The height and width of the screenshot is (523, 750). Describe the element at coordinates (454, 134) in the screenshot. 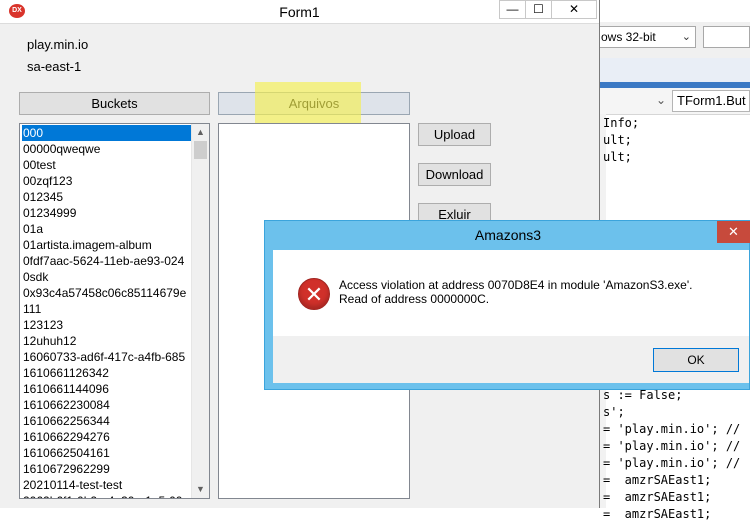

I see `upload-button: Upload` at that location.